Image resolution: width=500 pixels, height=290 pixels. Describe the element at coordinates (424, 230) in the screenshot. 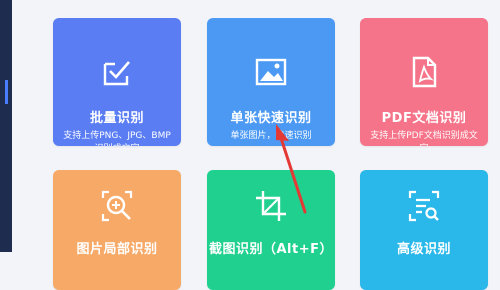

I see `advanced-recognition-card: 高级识别` at that location.